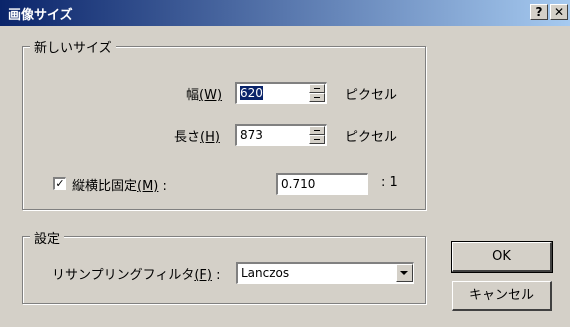  Describe the element at coordinates (371, 95) in the screenshot. I see `width-unit: ピクセル` at that location.